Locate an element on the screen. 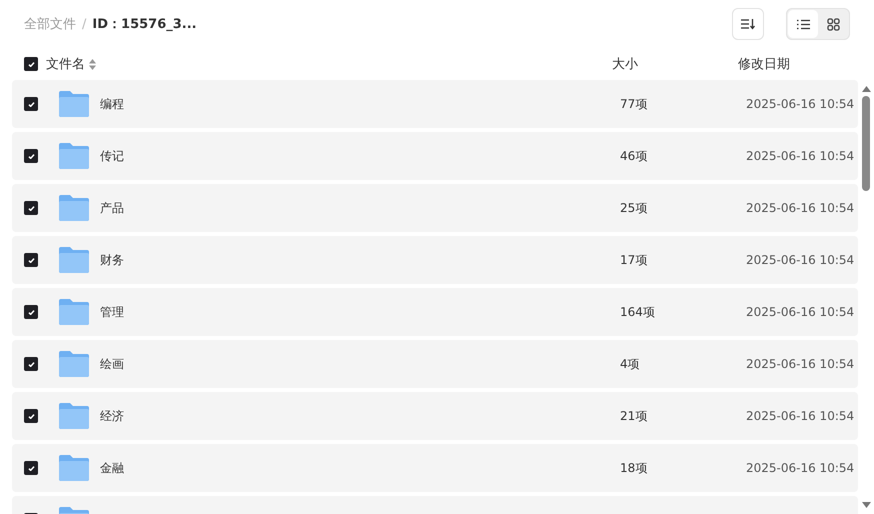 The width and height of the screenshot is (874, 514). folder-row: 财务 17项 2025-06-16 10:54 is located at coordinates (435, 260).